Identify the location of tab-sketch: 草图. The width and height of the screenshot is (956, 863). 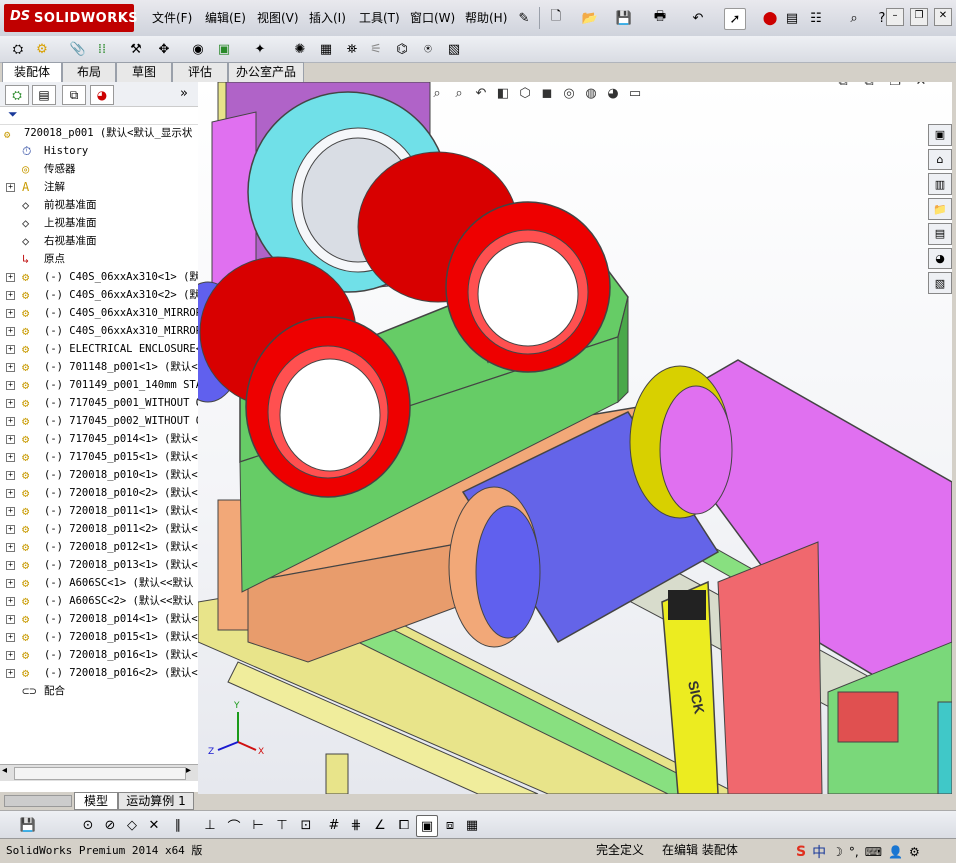
(144, 72).